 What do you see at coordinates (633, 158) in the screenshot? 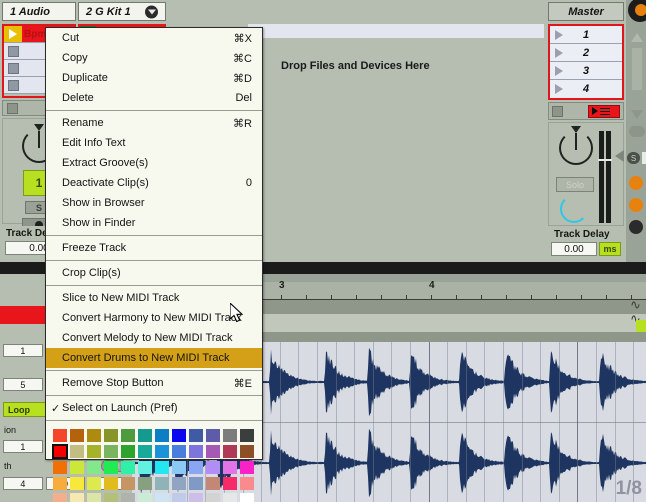
I see `solo-mini-button: S` at bounding box center [633, 158].